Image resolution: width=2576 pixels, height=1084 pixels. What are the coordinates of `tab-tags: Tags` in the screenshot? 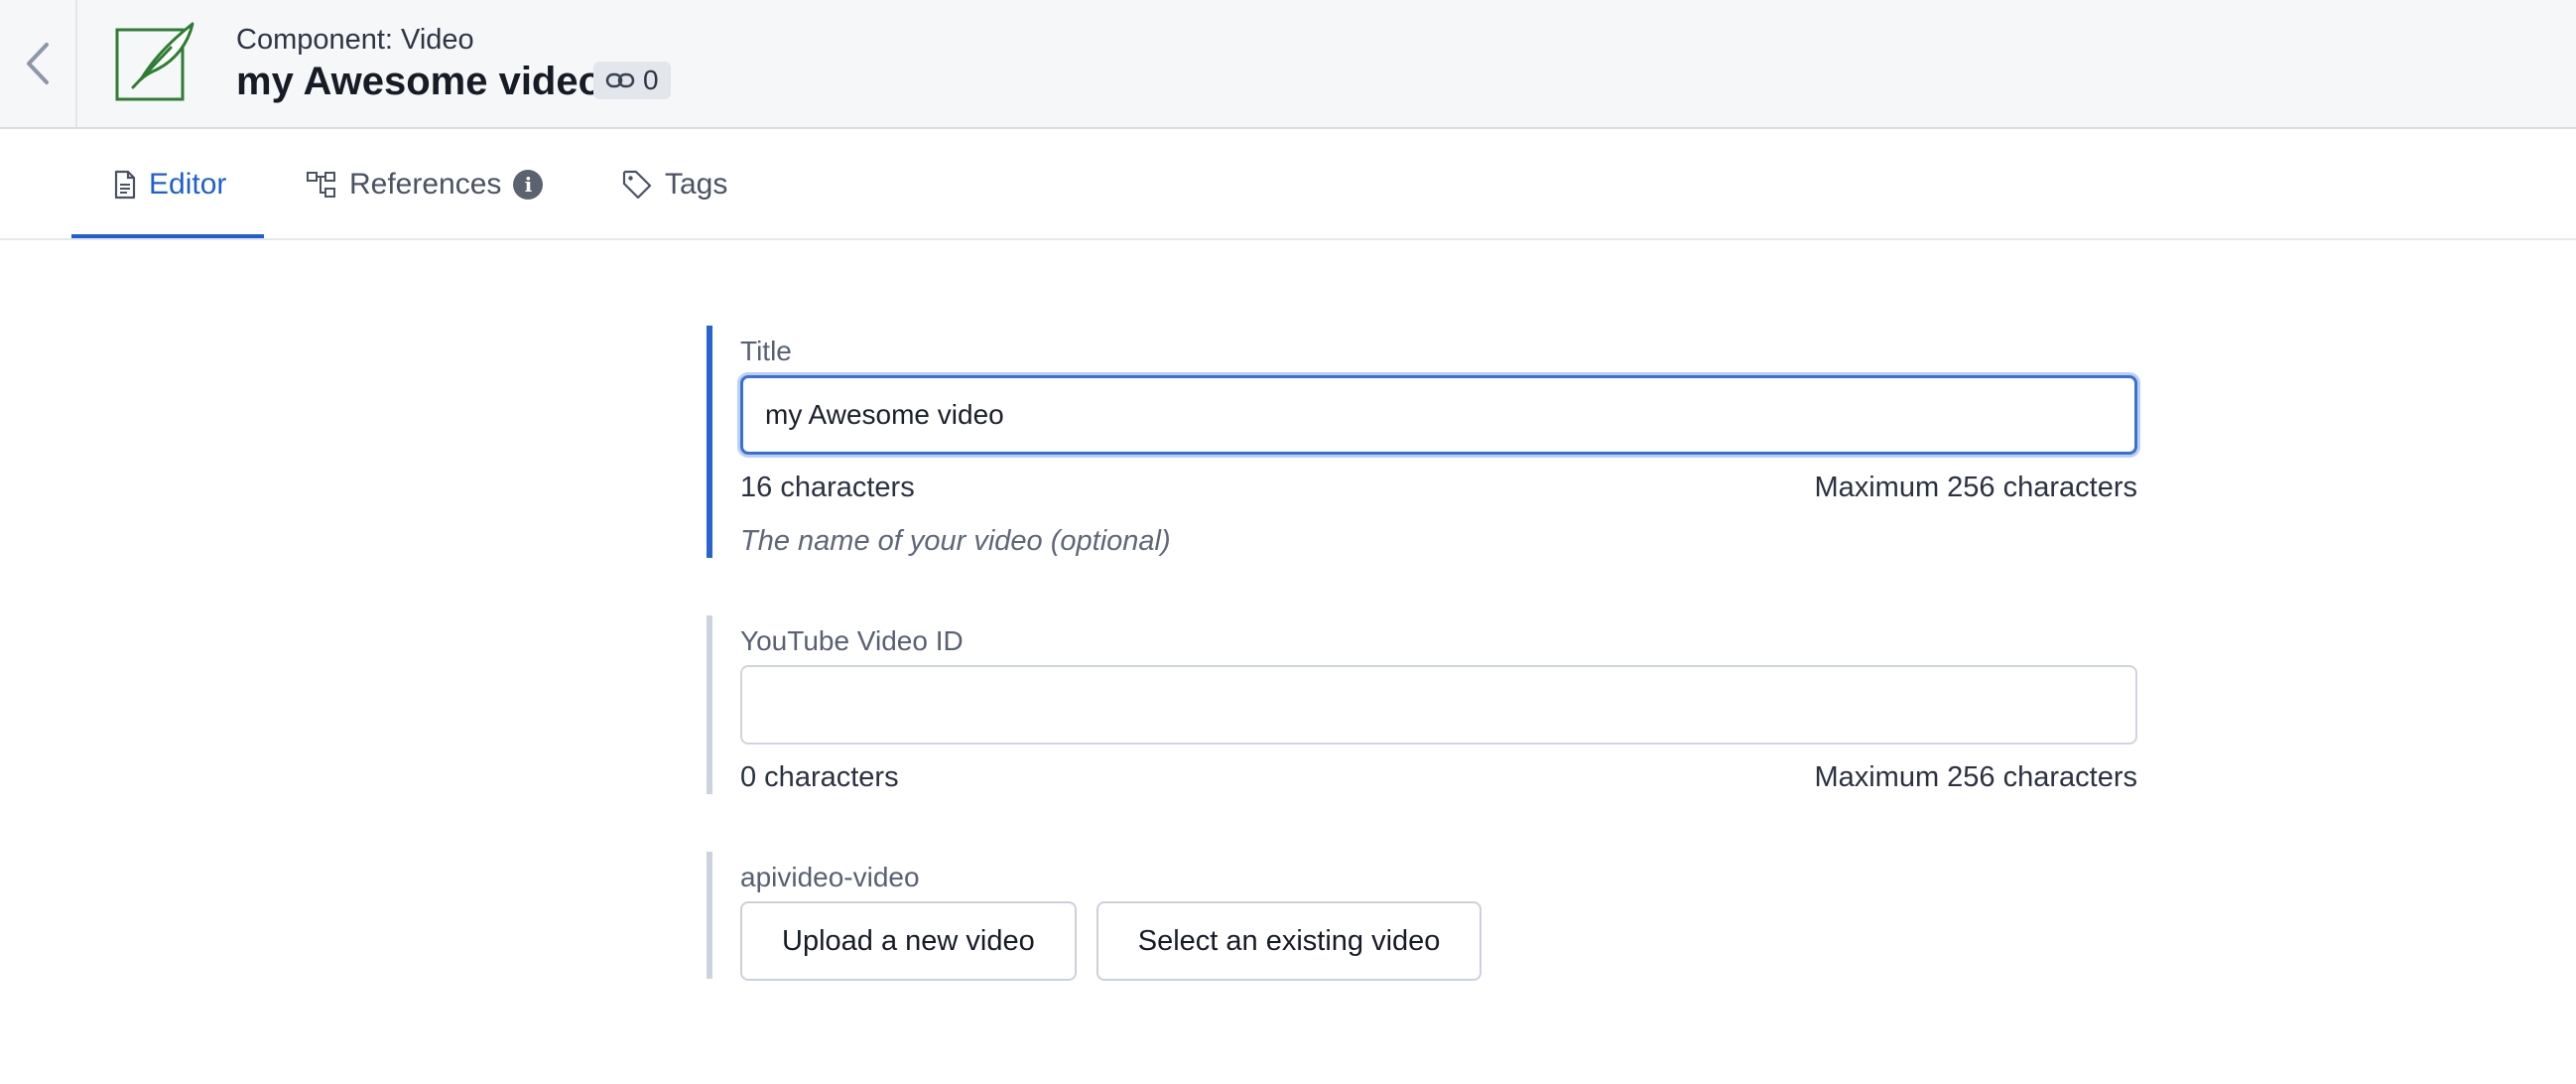 It's located at (674, 184).